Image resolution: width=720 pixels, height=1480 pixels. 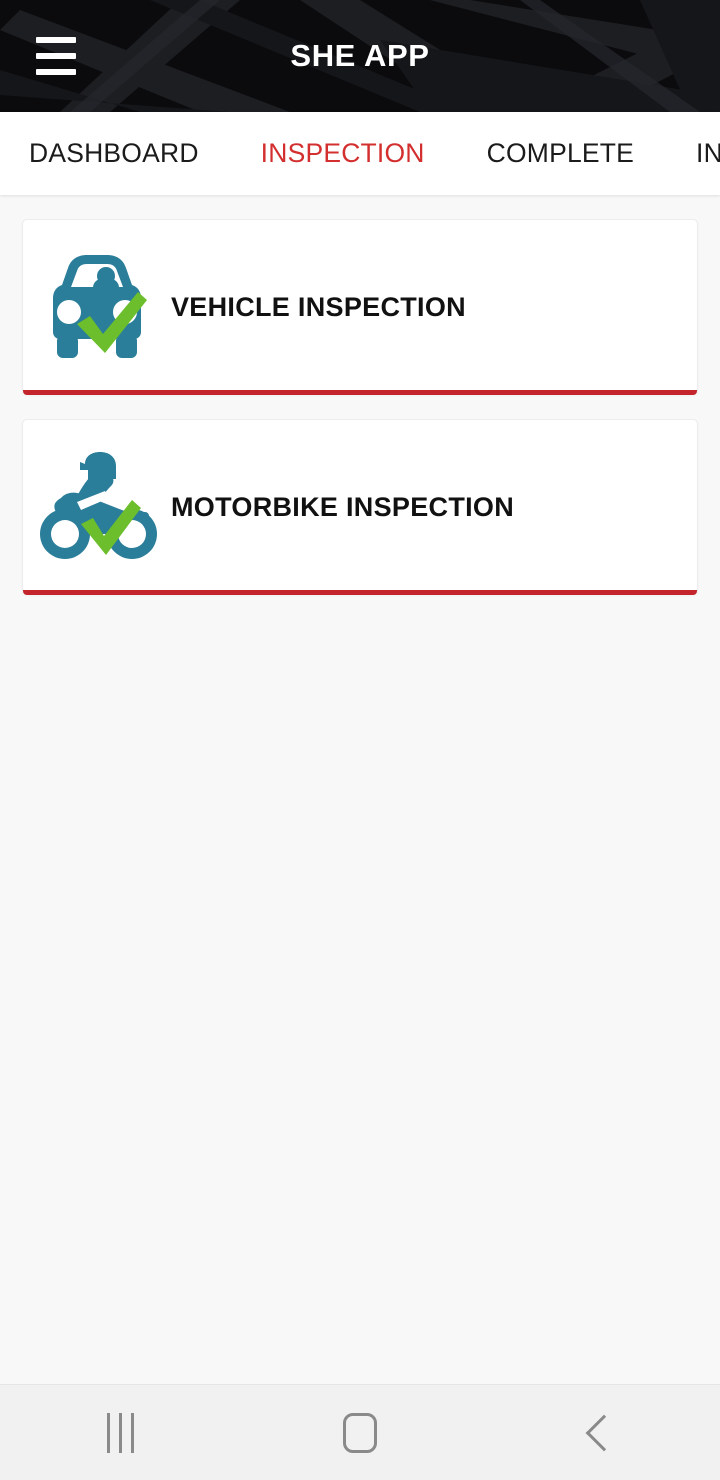 What do you see at coordinates (343, 153) in the screenshot?
I see `tab-inspection: INSPECTION` at bounding box center [343, 153].